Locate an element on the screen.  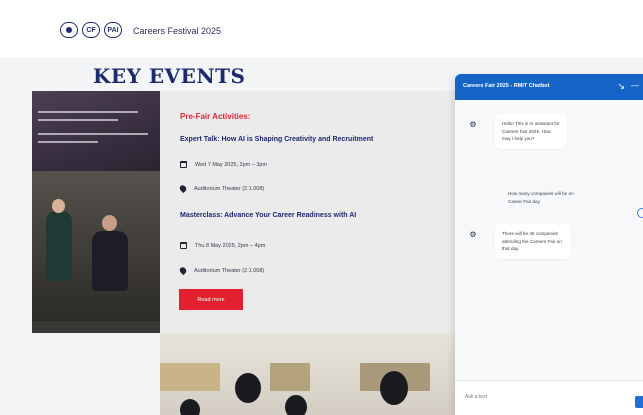
talk-date: Wed 7 May 2025, 2pm – 3pm is located at coordinates (231, 164).